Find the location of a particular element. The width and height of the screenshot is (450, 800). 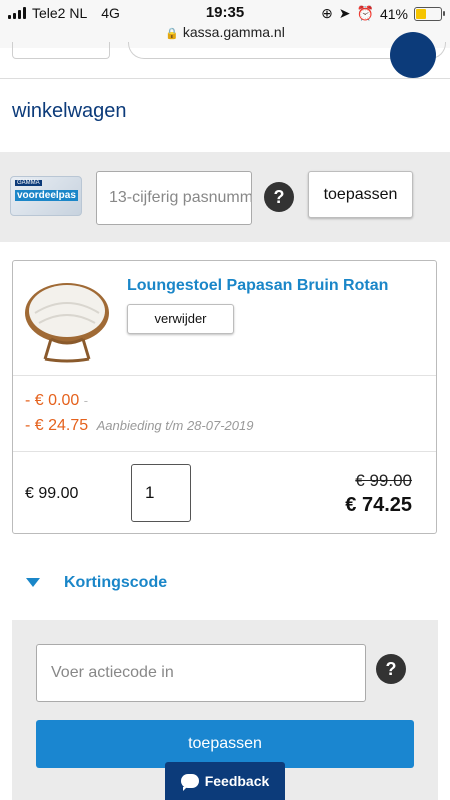

pasnummer-input: 13-cijferig pasnummer is located at coordinates (174, 198).